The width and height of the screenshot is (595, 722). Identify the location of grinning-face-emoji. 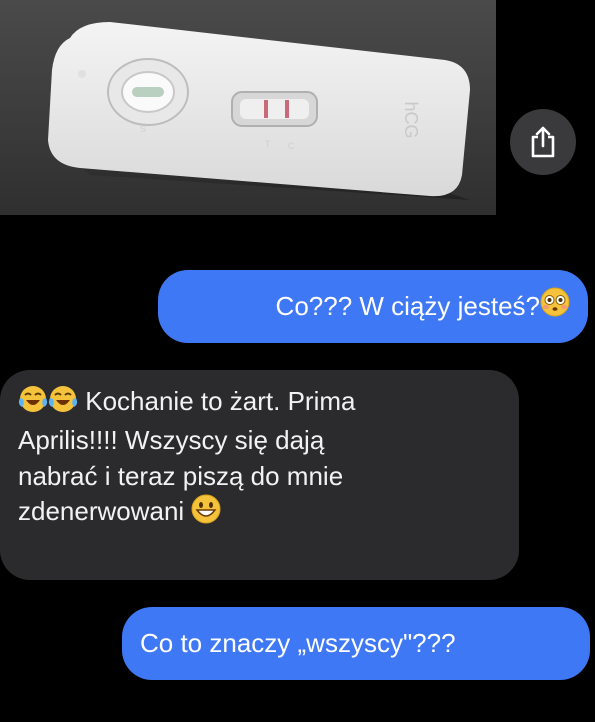
(206, 513).